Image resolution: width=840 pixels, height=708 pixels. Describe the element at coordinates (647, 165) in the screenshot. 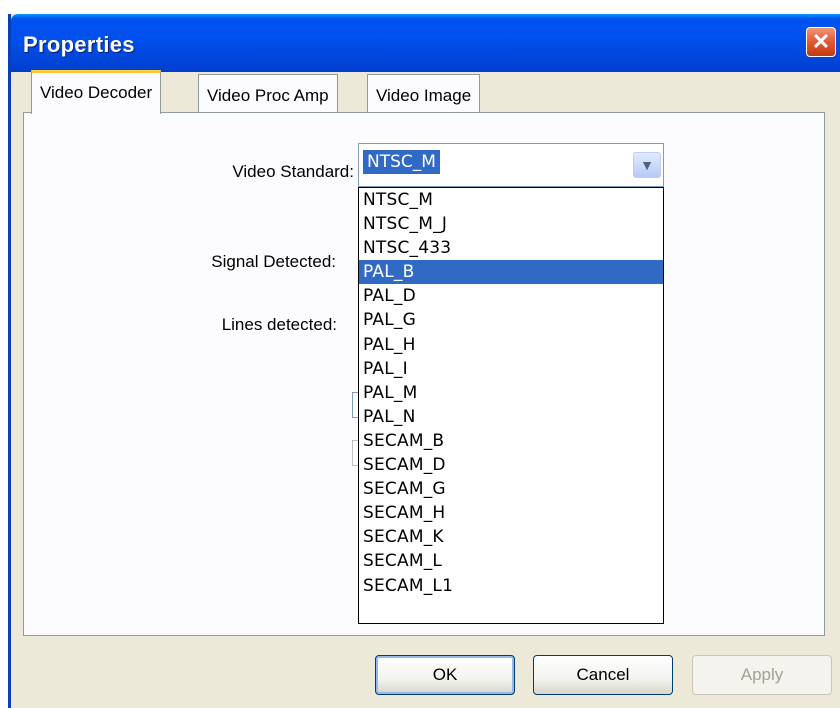

I see `chevron-down-icon: ▼` at that location.